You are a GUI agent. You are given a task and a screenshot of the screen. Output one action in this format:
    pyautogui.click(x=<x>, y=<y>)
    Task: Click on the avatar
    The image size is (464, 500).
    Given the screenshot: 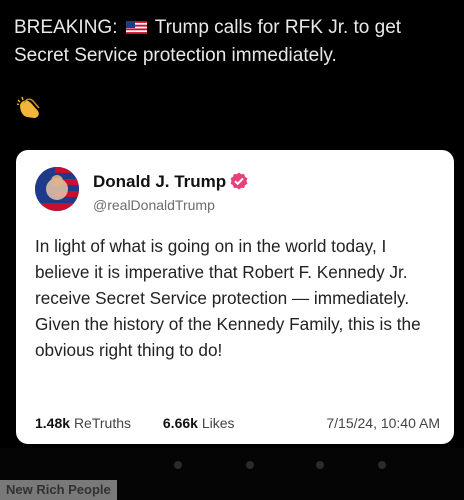 What is the action you would take?
    pyautogui.click(x=57, y=189)
    